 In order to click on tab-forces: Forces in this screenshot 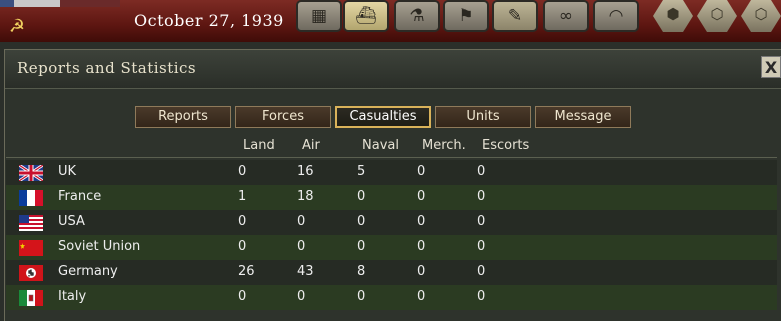, I will do `click(283, 117)`.